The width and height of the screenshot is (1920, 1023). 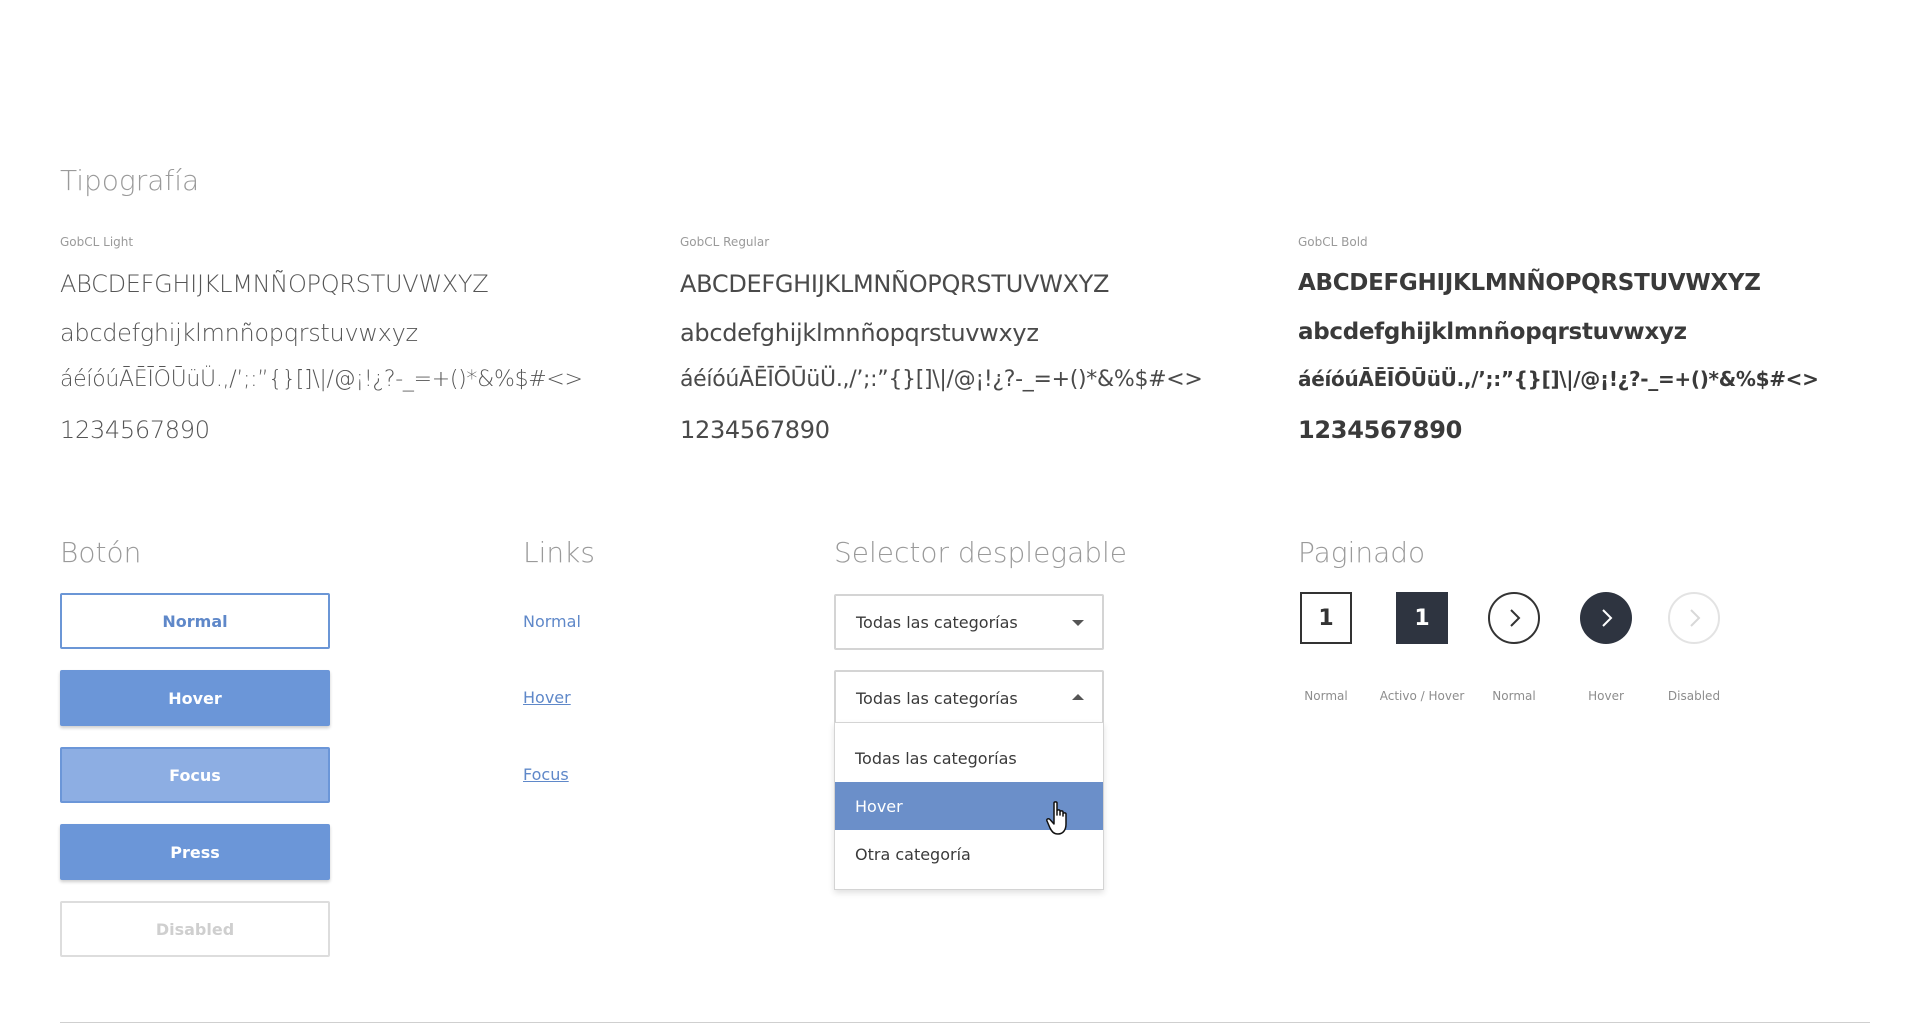 What do you see at coordinates (937, 622) in the screenshot?
I see `select-closed-value: Todas las categorías` at bounding box center [937, 622].